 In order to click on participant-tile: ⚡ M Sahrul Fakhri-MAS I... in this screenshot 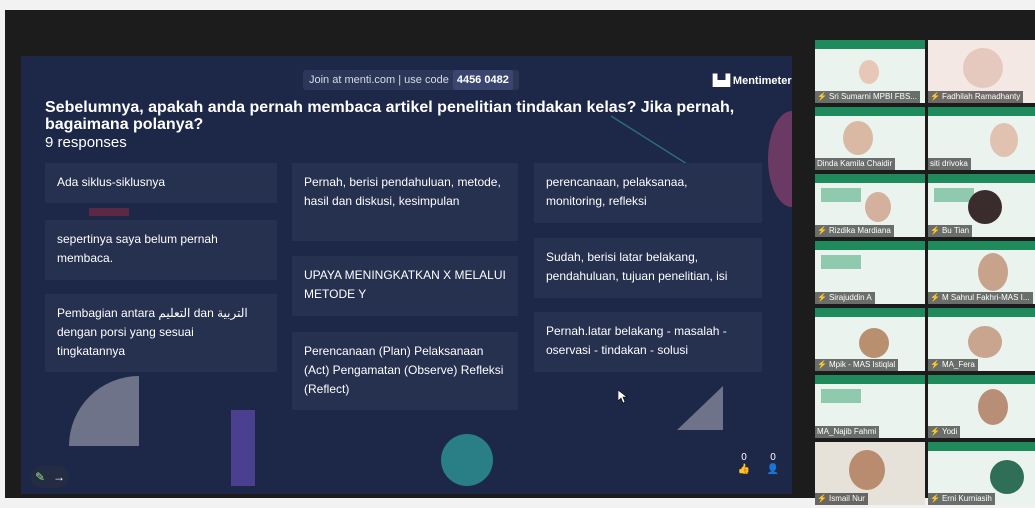, I will do `click(981, 272)`.